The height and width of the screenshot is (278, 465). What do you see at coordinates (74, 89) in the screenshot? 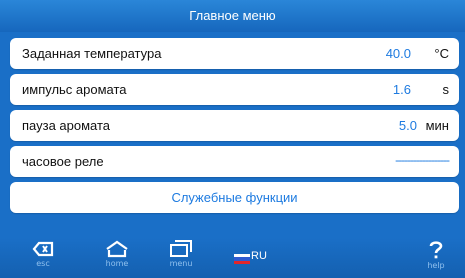
I see `aroma-pulse-label: импульс аромата` at bounding box center [74, 89].